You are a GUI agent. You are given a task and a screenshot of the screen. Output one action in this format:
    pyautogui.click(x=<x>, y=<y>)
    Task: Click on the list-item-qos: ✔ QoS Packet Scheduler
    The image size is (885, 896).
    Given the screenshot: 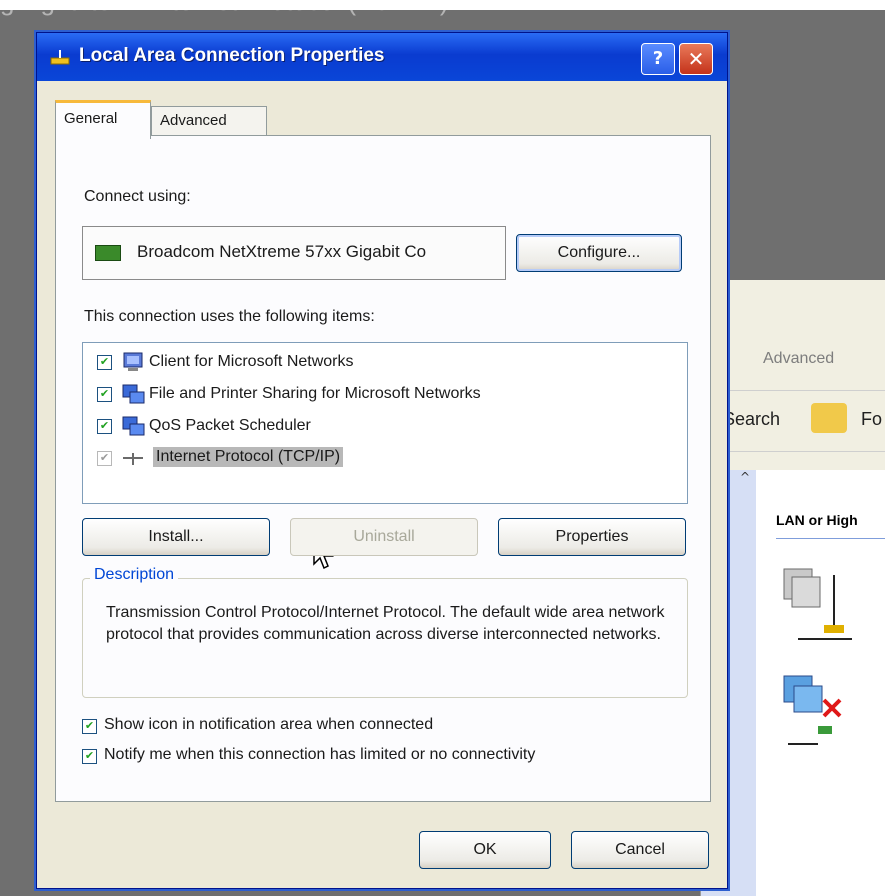 What is the action you would take?
    pyautogui.click(x=383, y=427)
    